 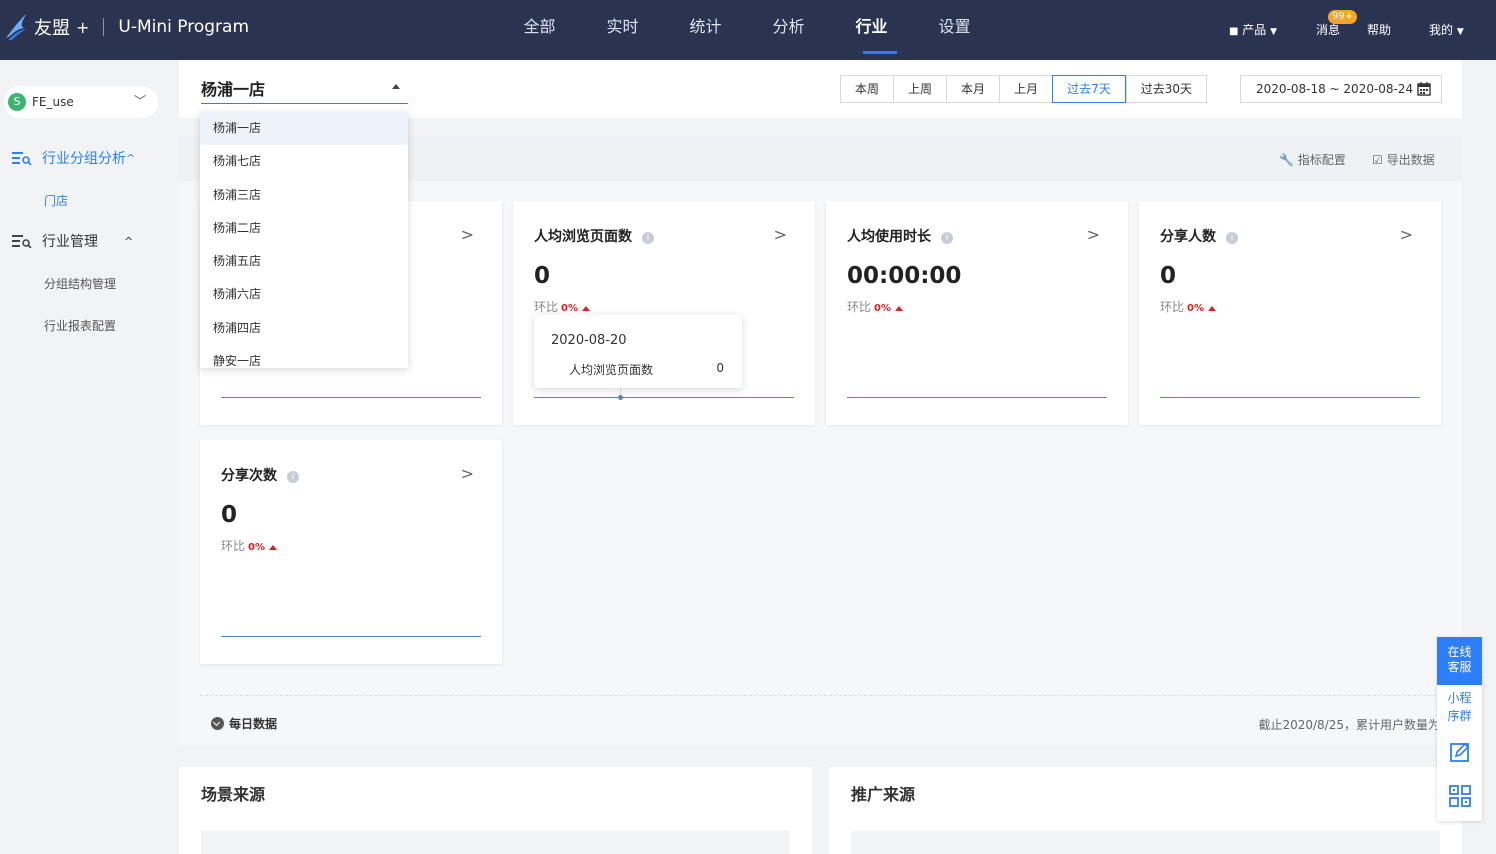 I want to click on store-option: 杨浦六店, so click(x=304, y=294).